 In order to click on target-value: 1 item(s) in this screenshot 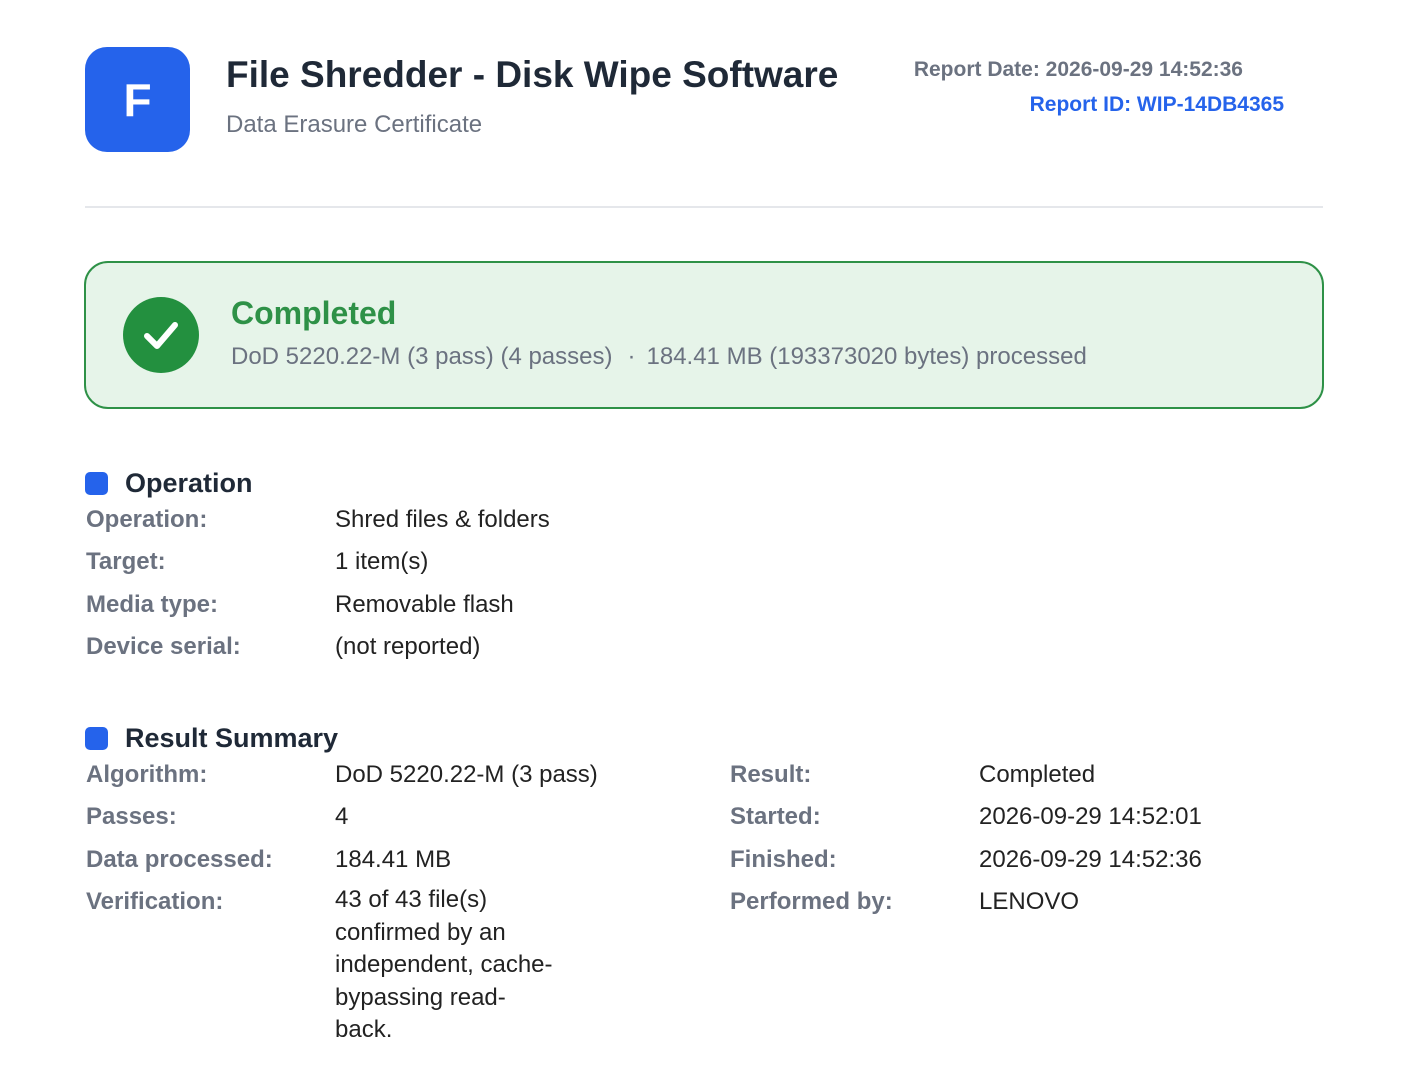, I will do `click(382, 561)`.